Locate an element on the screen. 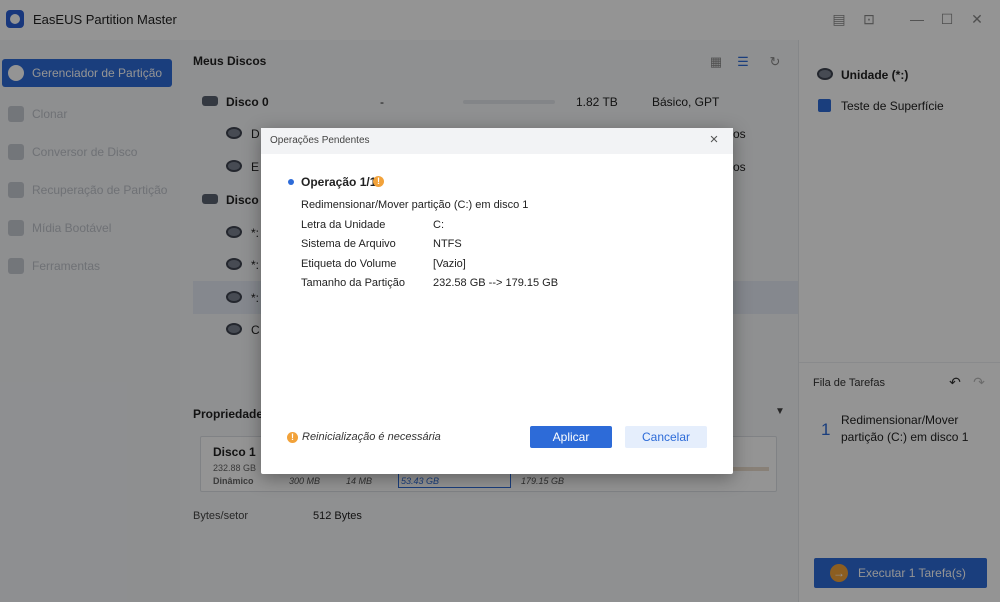 This screenshot has width=1000, height=602. detail-value: [Vazio] is located at coordinates (449, 264).